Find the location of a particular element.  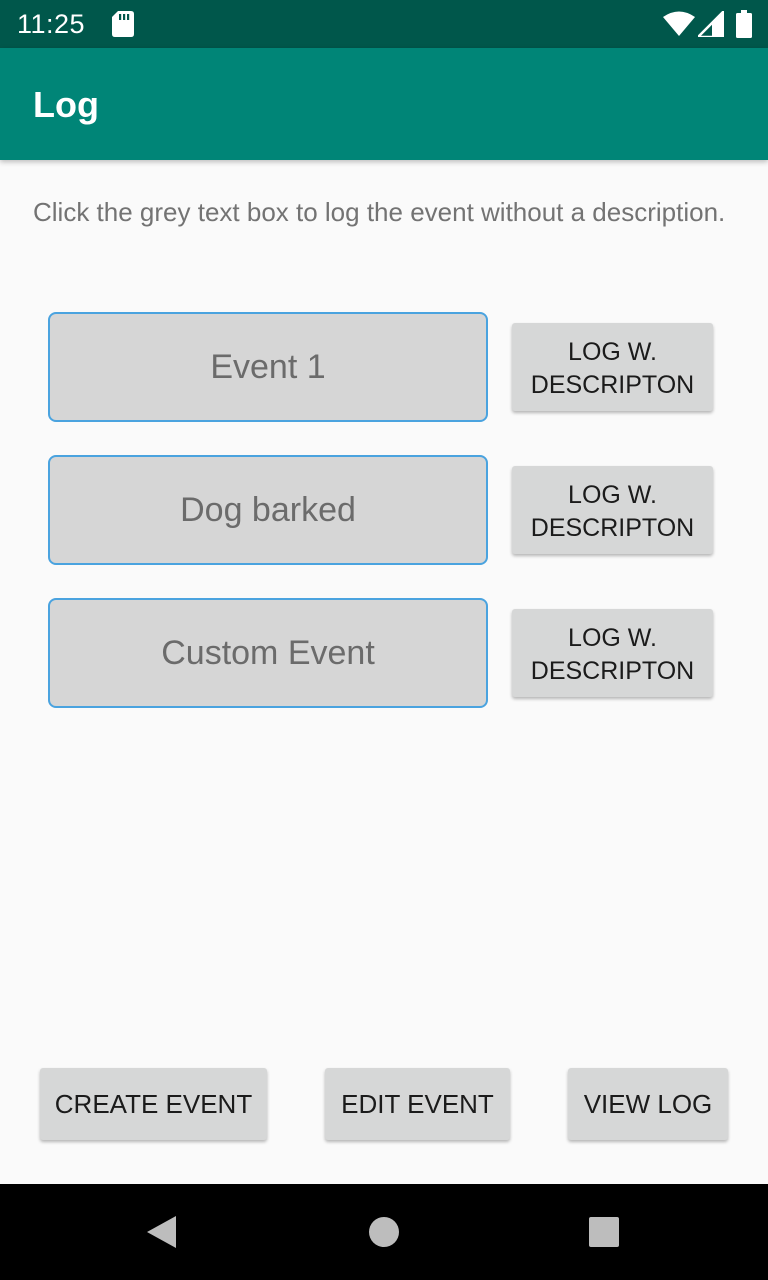

edit-event-button: EDIT EVENT is located at coordinates (417, 1104).